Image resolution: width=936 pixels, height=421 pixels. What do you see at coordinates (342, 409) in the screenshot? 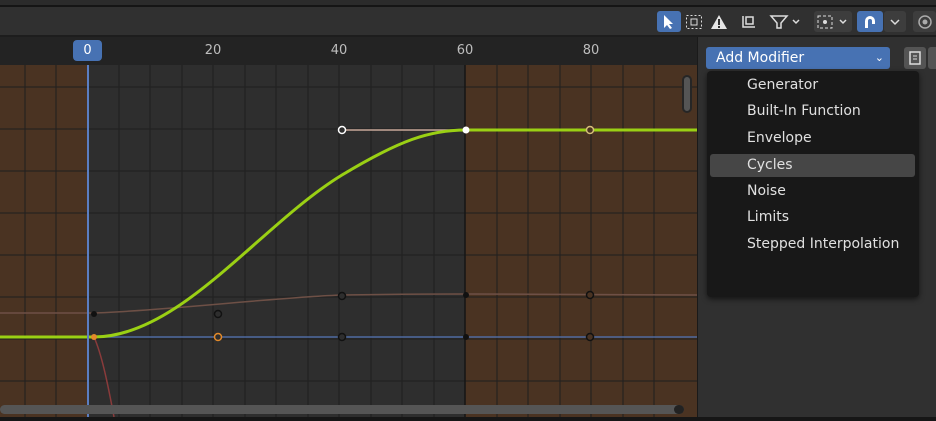
I see `horizontal-scrollbar` at bounding box center [342, 409].